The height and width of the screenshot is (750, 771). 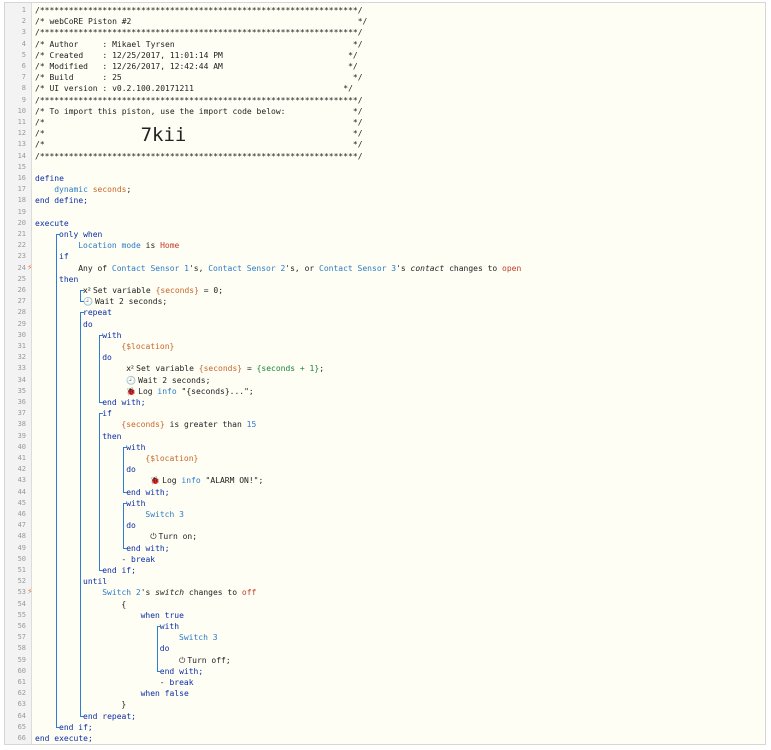 What do you see at coordinates (131, 391) in the screenshot?
I see `bug-icon: 🐞` at bounding box center [131, 391].